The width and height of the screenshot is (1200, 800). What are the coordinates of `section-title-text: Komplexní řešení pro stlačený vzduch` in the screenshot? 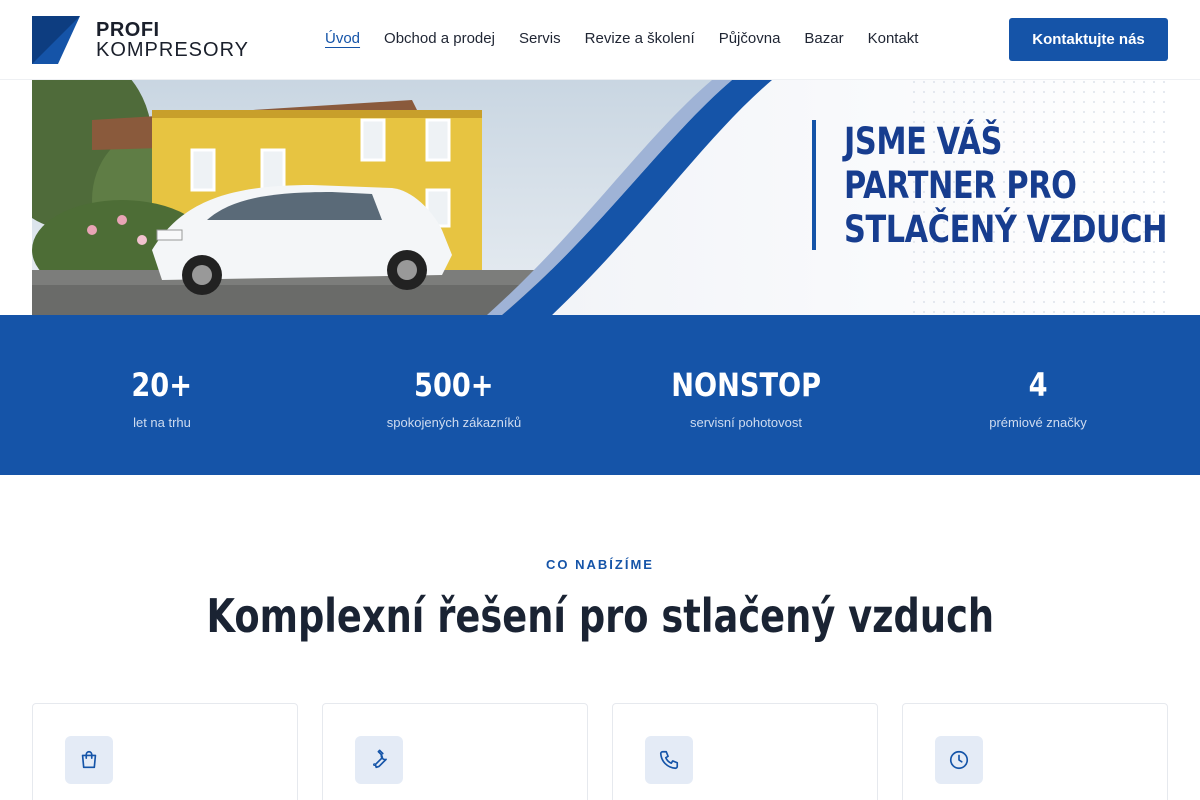 It's located at (600, 616).